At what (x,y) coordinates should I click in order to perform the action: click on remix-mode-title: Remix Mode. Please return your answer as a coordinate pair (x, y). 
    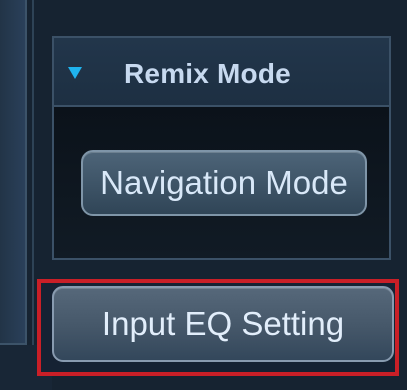
    Looking at the image, I should click on (207, 73).